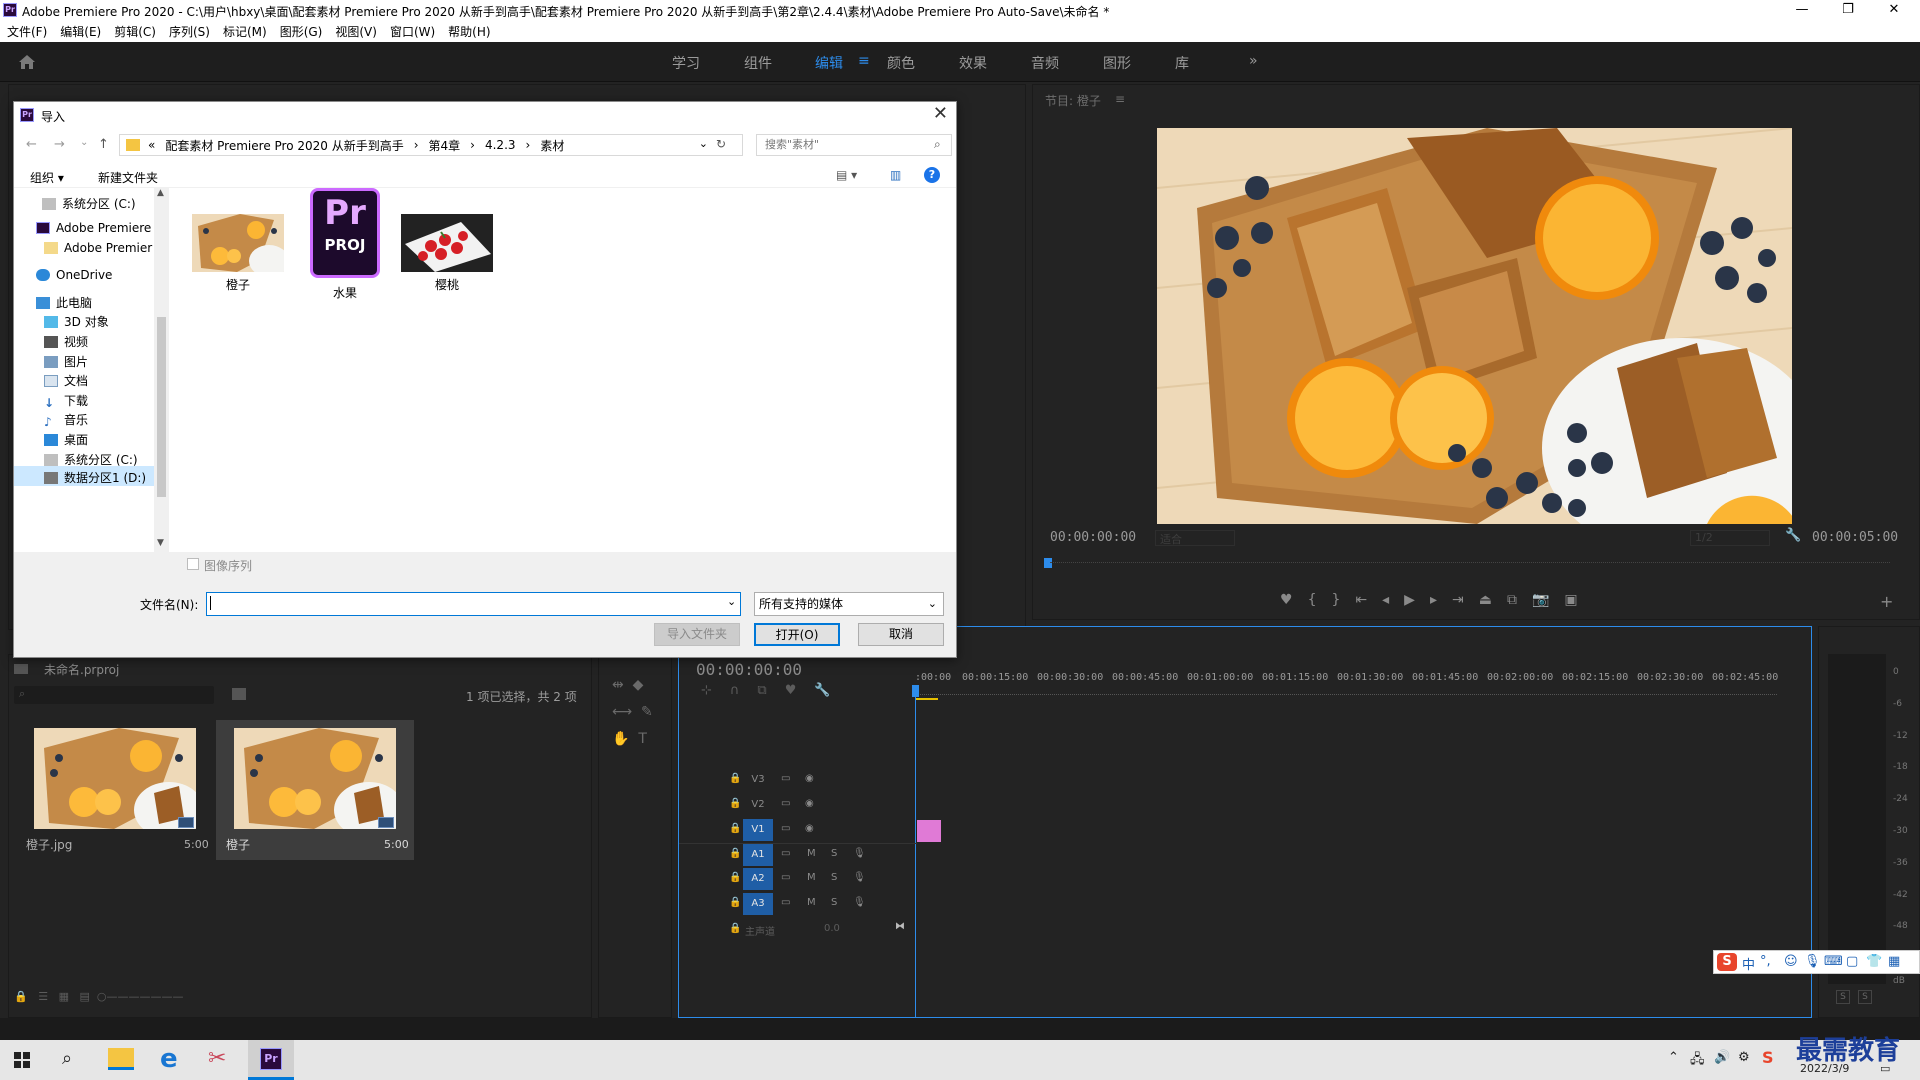 This screenshot has height=1080, width=1920. I want to click on program-scrub-bar, so click(1470, 562).